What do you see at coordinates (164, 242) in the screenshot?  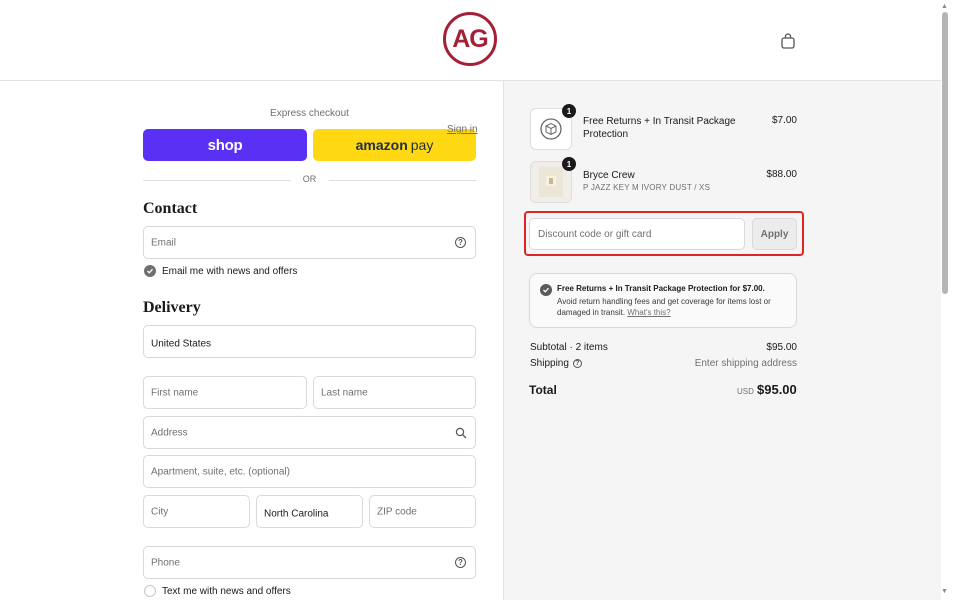 I see `email-placeholder: Email` at bounding box center [164, 242].